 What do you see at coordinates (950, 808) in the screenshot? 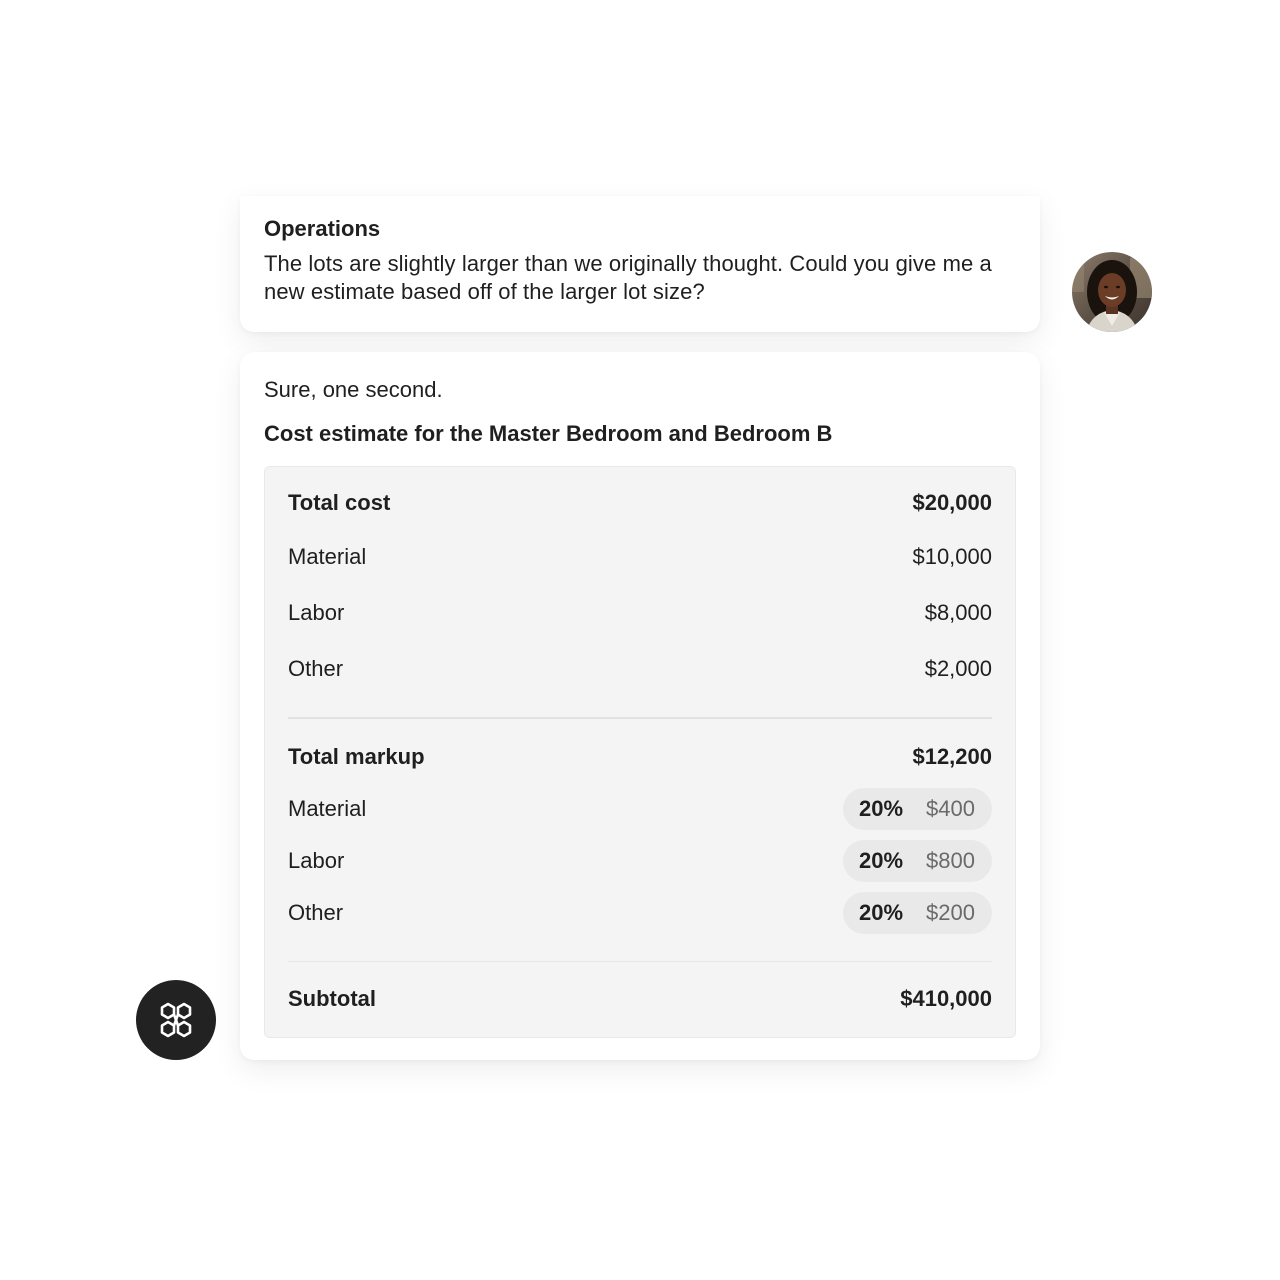
I see `markup-amount: $400` at bounding box center [950, 808].